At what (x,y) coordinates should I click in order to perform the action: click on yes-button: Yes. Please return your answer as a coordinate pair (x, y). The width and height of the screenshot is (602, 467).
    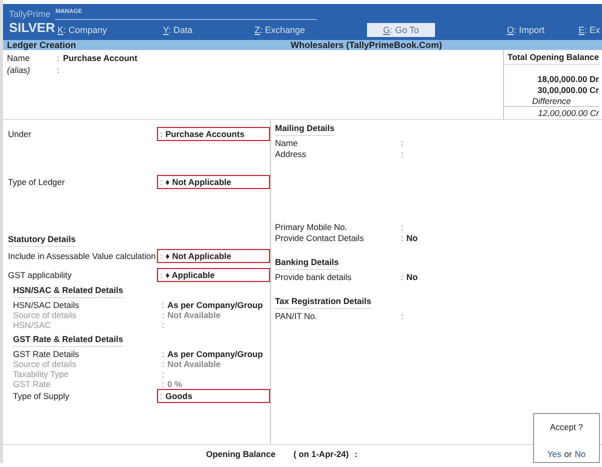
    Looking at the image, I should click on (554, 454).